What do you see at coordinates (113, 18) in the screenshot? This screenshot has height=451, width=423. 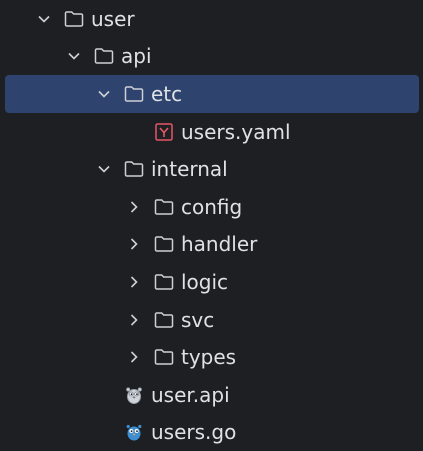 I see `tree-node-label: user` at bounding box center [113, 18].